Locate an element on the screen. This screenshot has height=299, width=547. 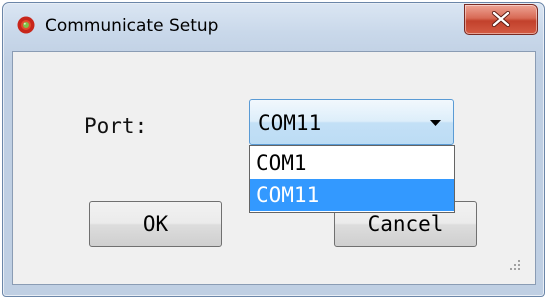
port-select-value: COM11 is located at coordinates (290, 123).